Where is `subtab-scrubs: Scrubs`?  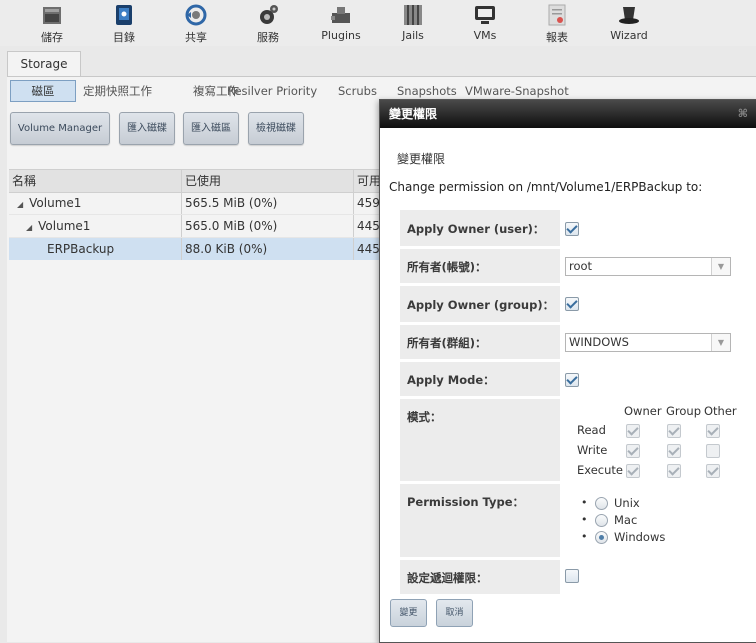 subtab-scrubs: Scrubs is located at coordinates (357, 91).